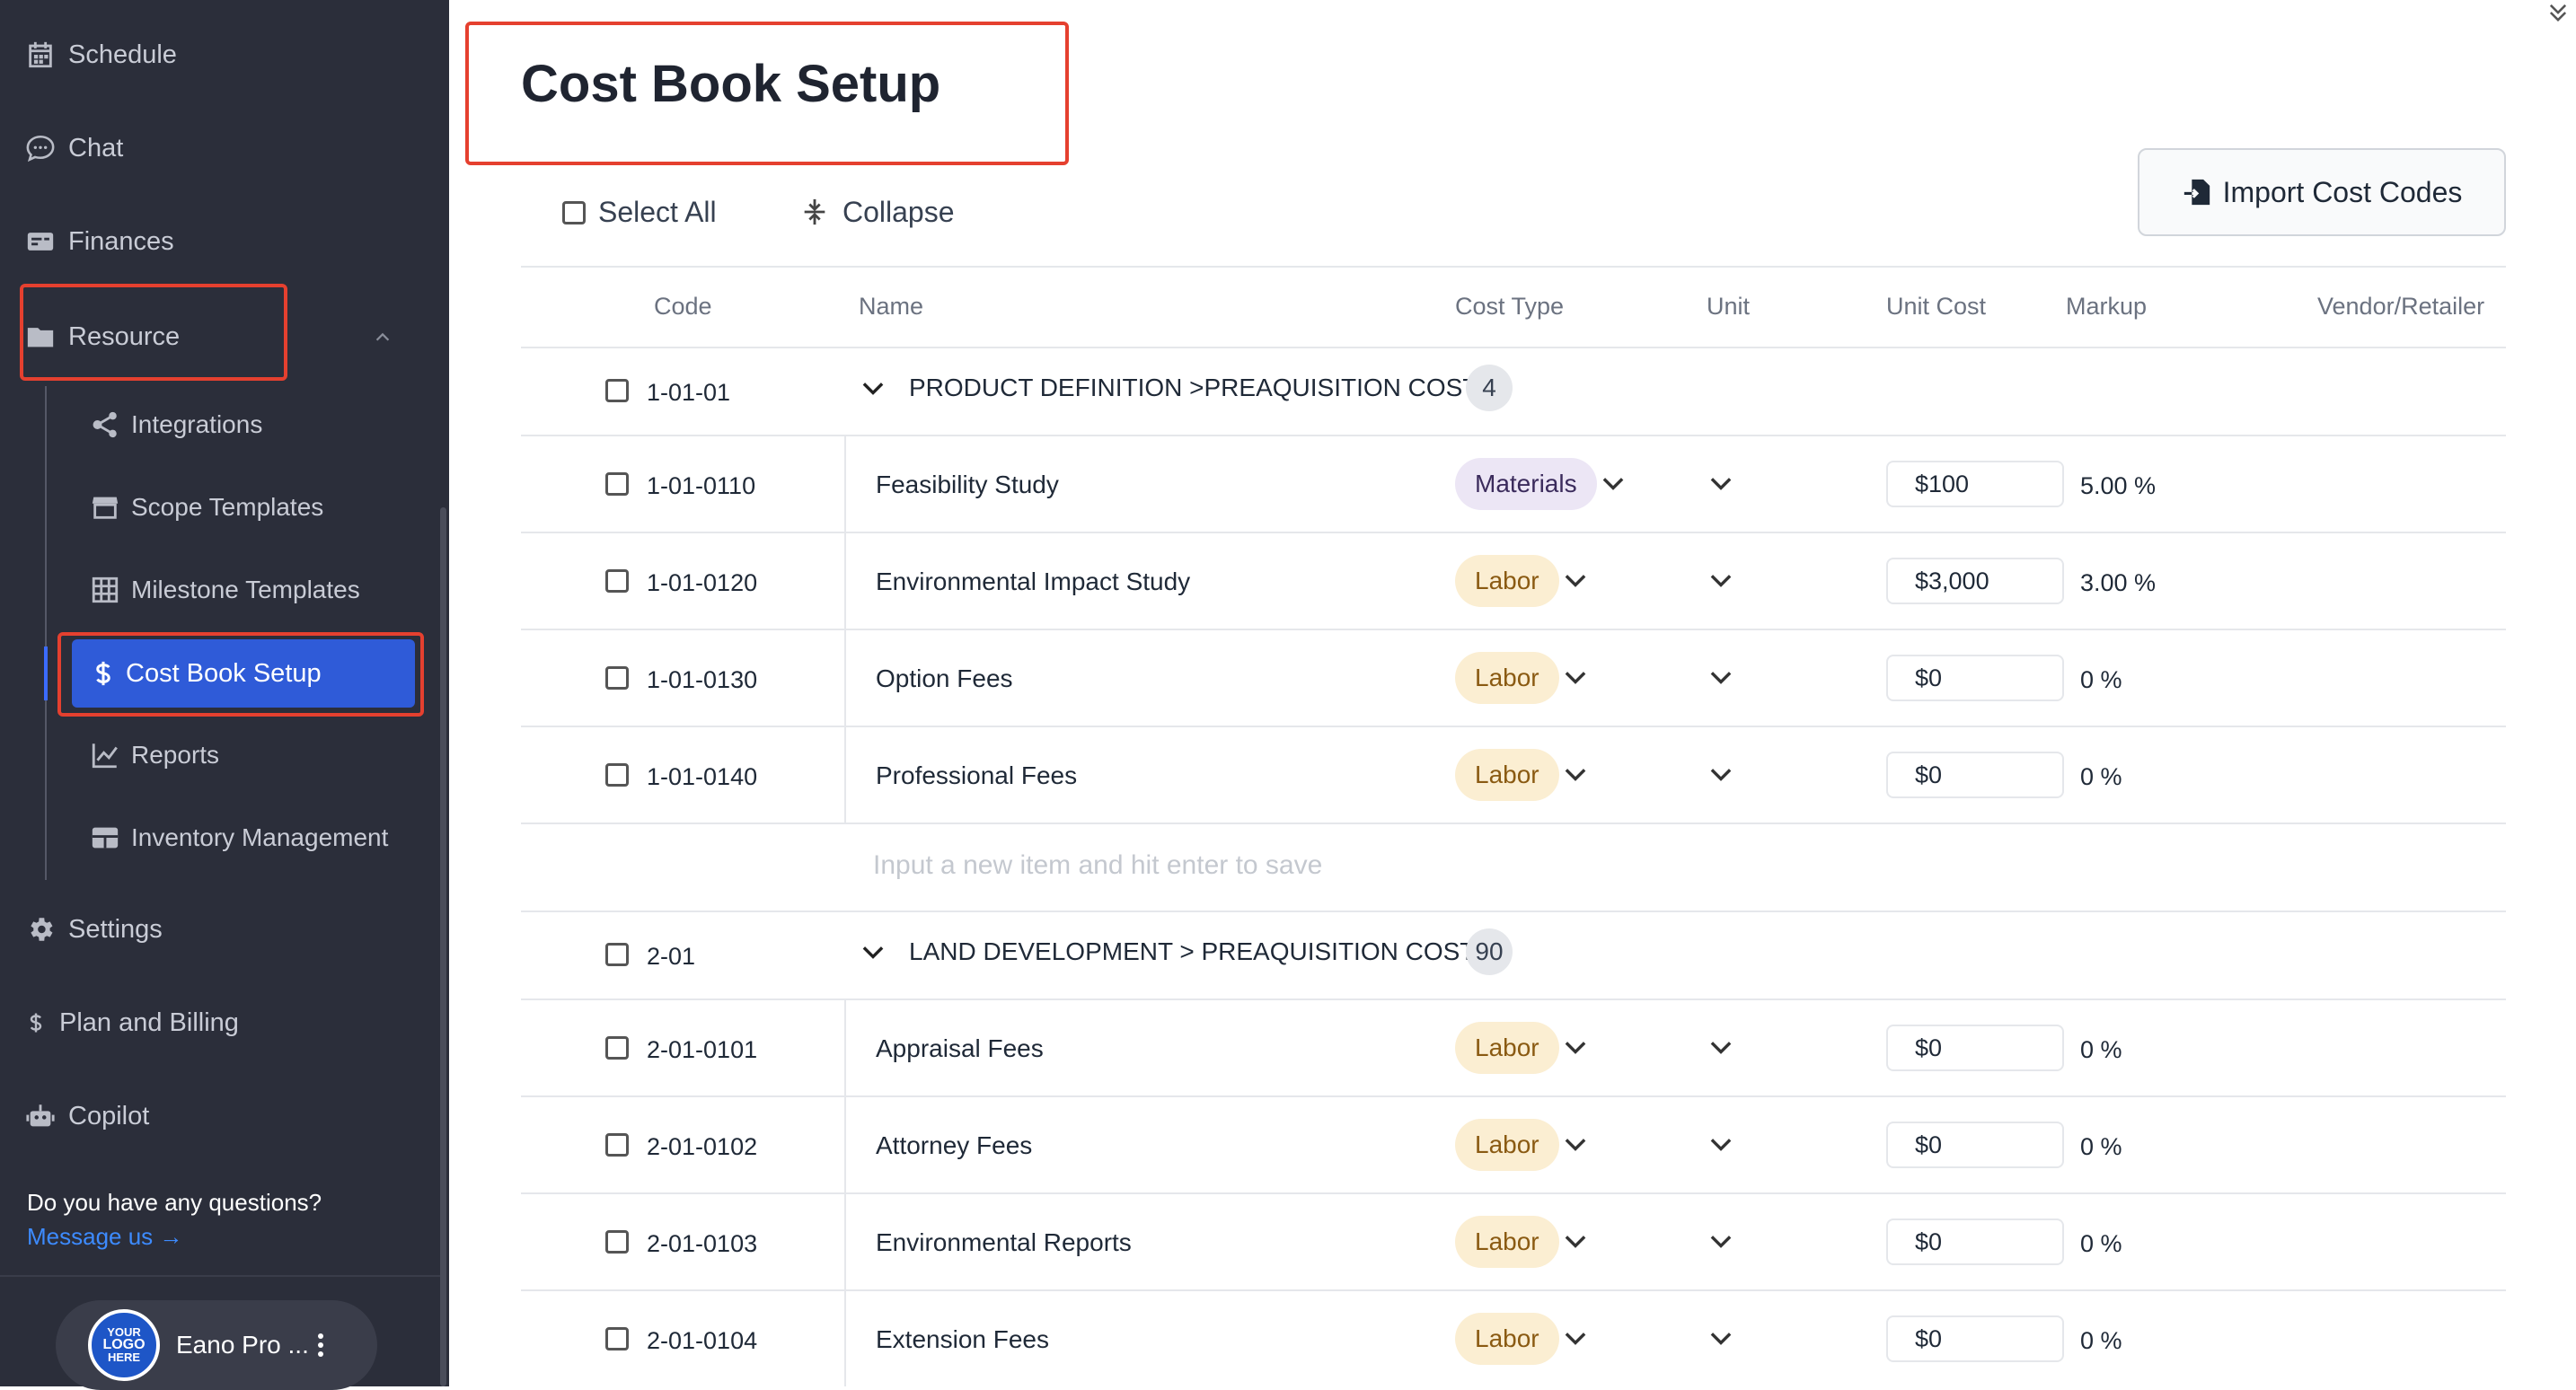 This screenshot has height=1390, width=2576. I want to click on sidebar-item-schedule: Schedule, so click(101, 55).